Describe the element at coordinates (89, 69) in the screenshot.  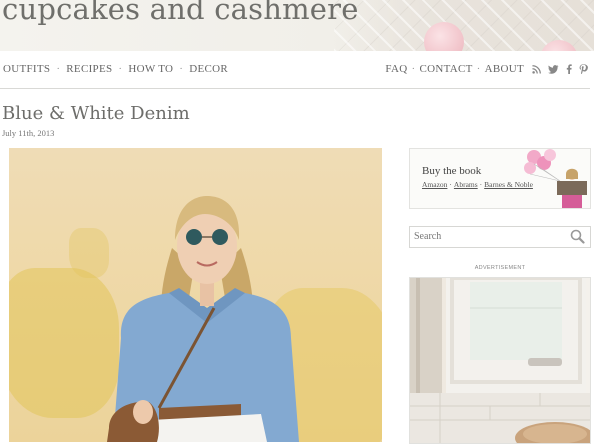
I see `nav-item-recipes: RECIPES` at that location.